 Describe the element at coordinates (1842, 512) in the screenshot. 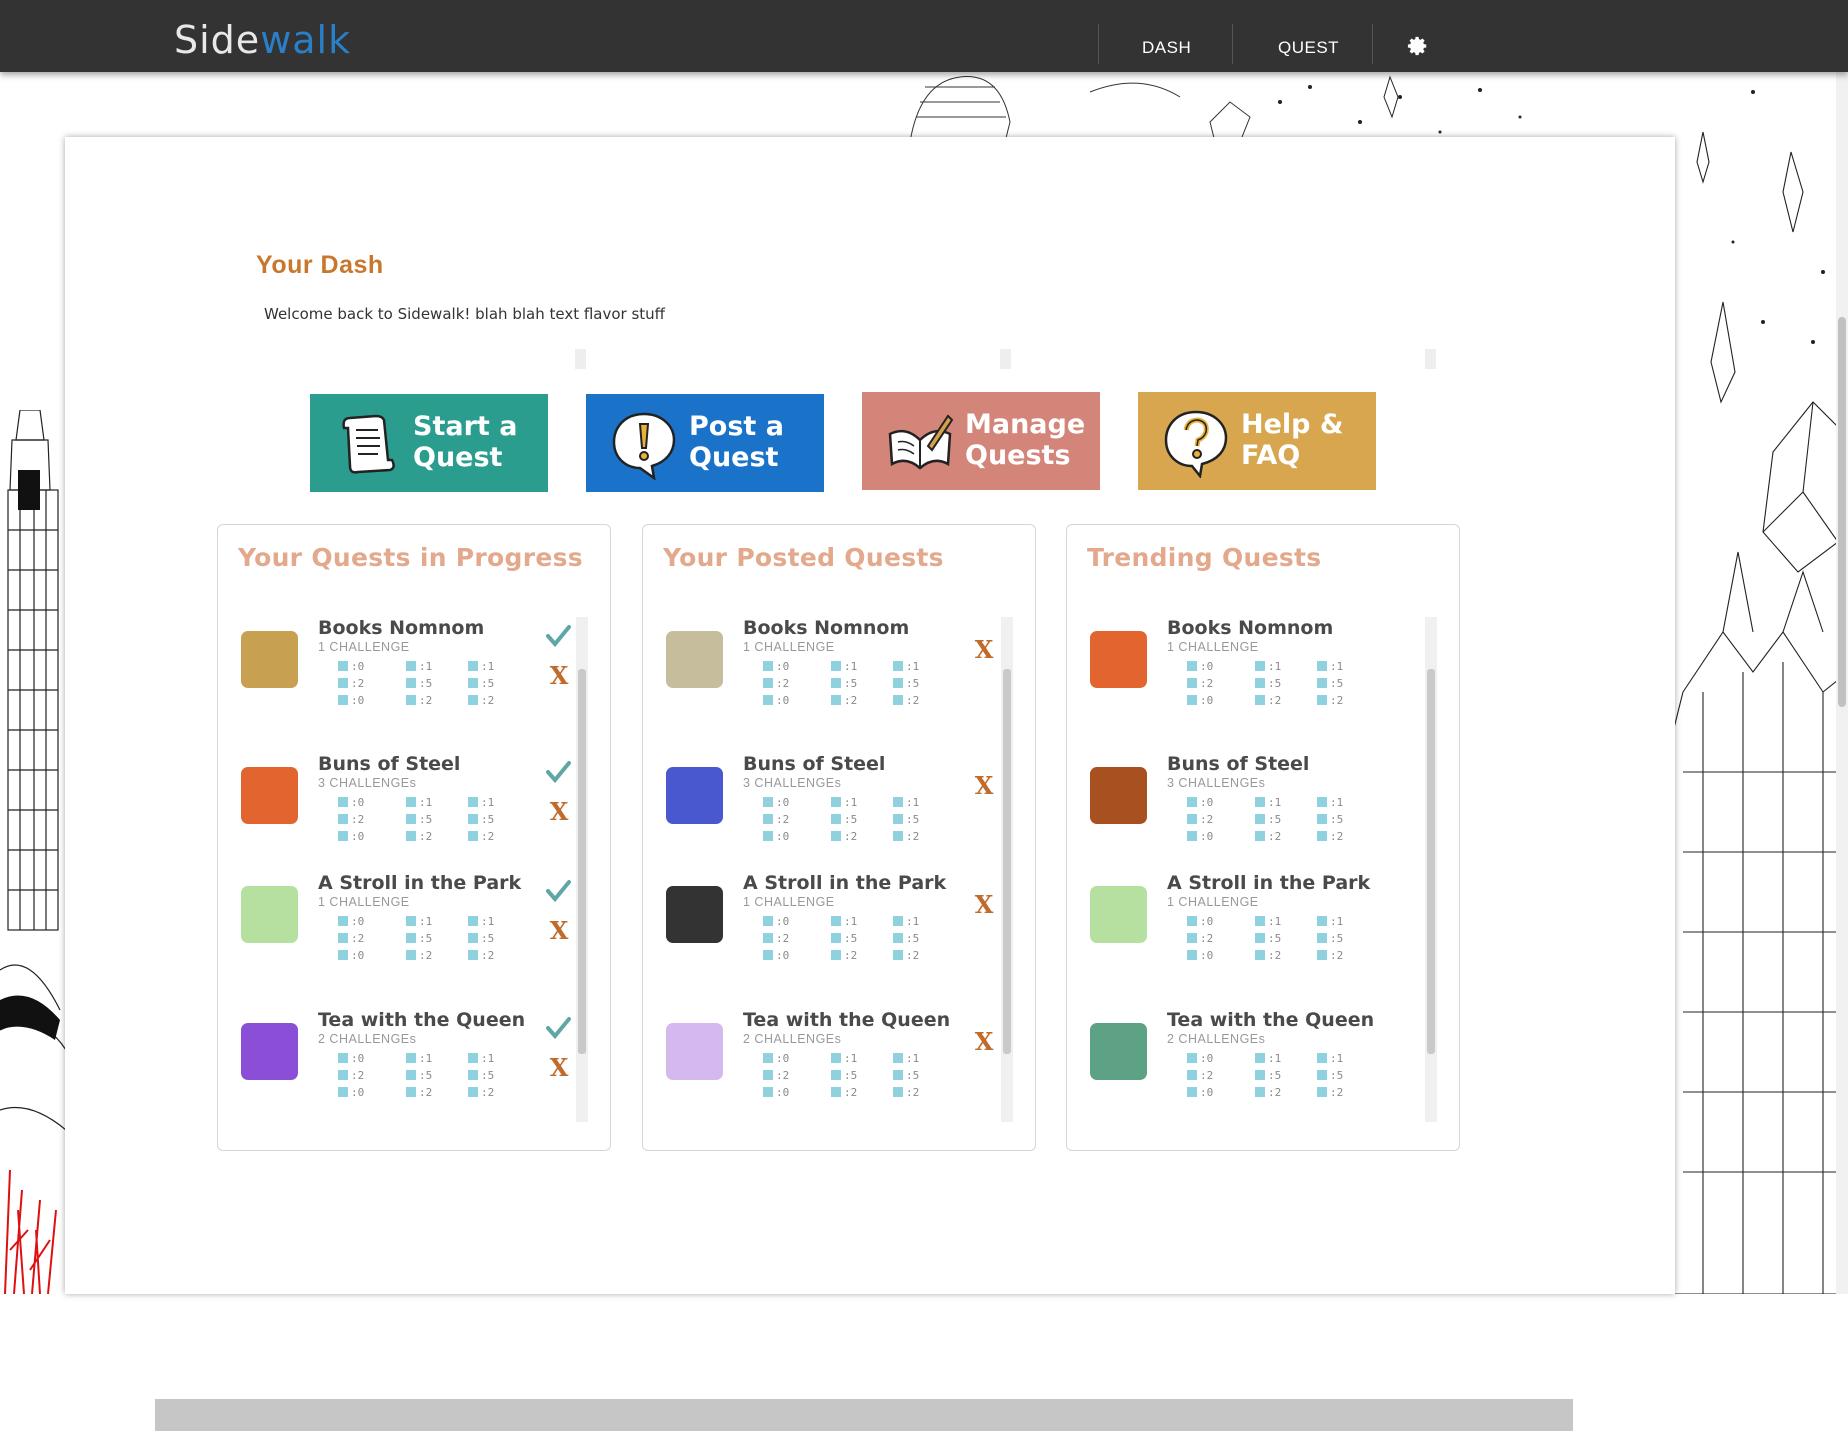

I see `page-scrollbar-thumb` at that location.